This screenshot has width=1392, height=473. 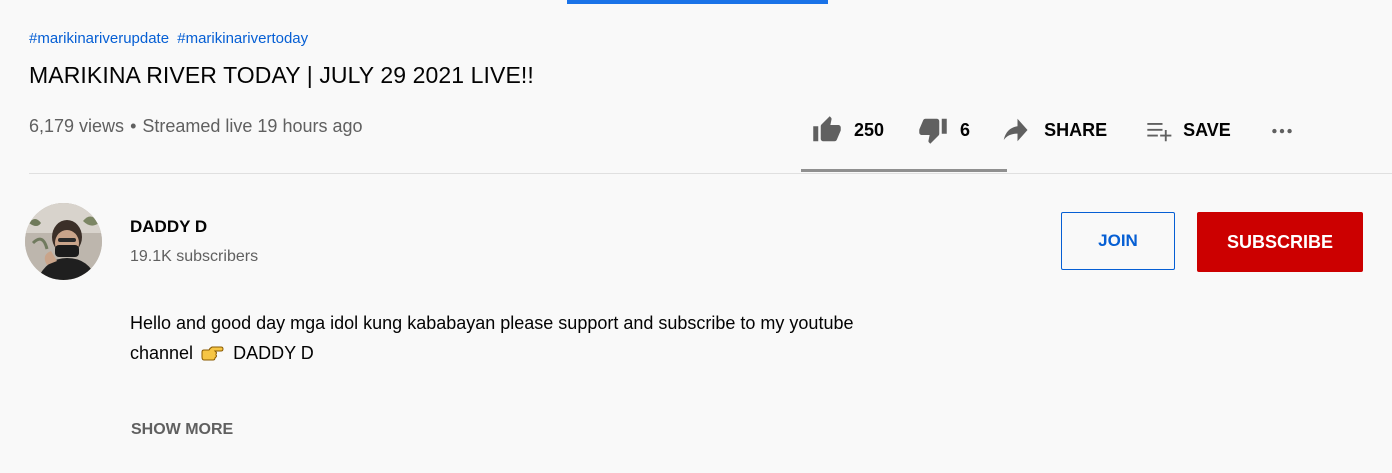 What do you see at coordinates (242, 38) in the screenshot?
I see `hashtag-link: #marikinarivertoday` at bounding box center [242, 38].